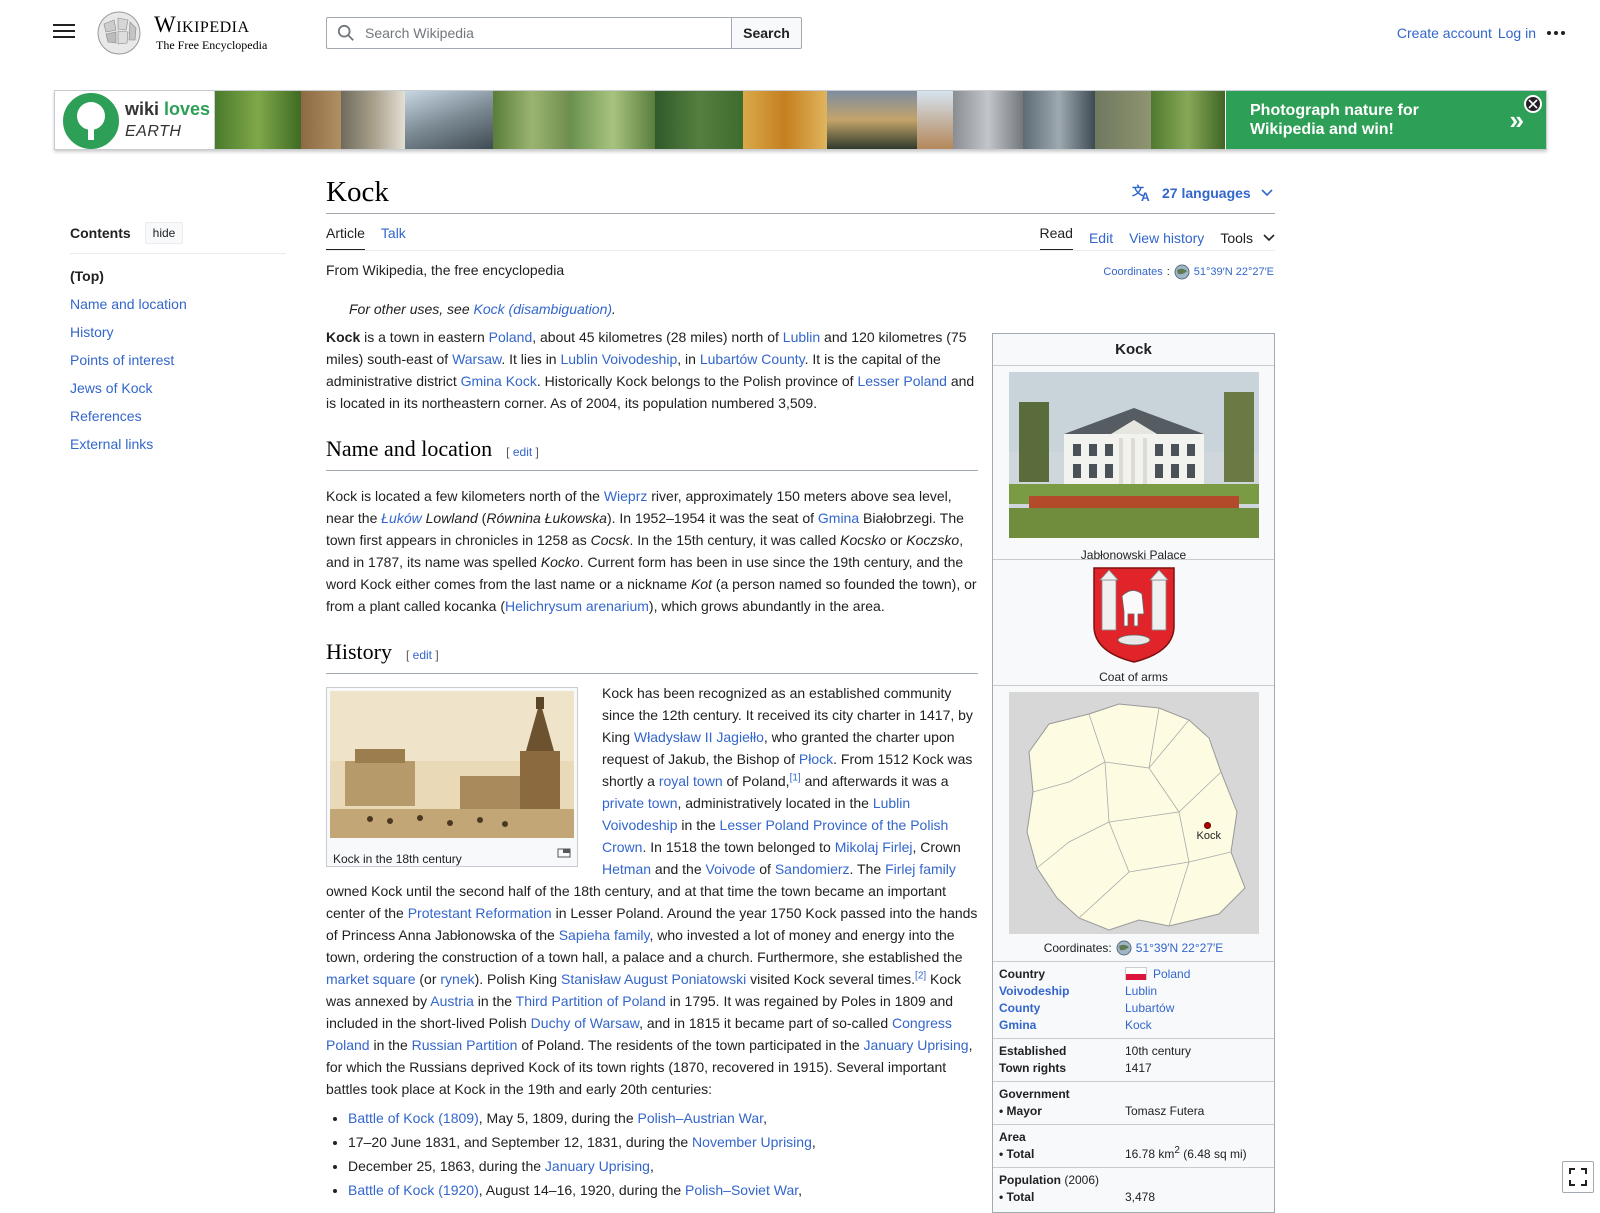  I want to click on page-title: Kock, so click(357, 192).